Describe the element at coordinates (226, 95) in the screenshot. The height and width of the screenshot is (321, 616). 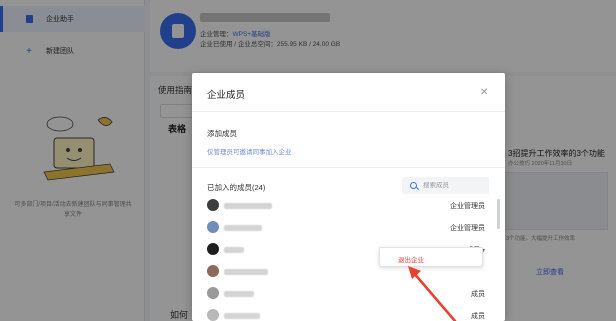
I see `modal-title: 企业成员` at that location.